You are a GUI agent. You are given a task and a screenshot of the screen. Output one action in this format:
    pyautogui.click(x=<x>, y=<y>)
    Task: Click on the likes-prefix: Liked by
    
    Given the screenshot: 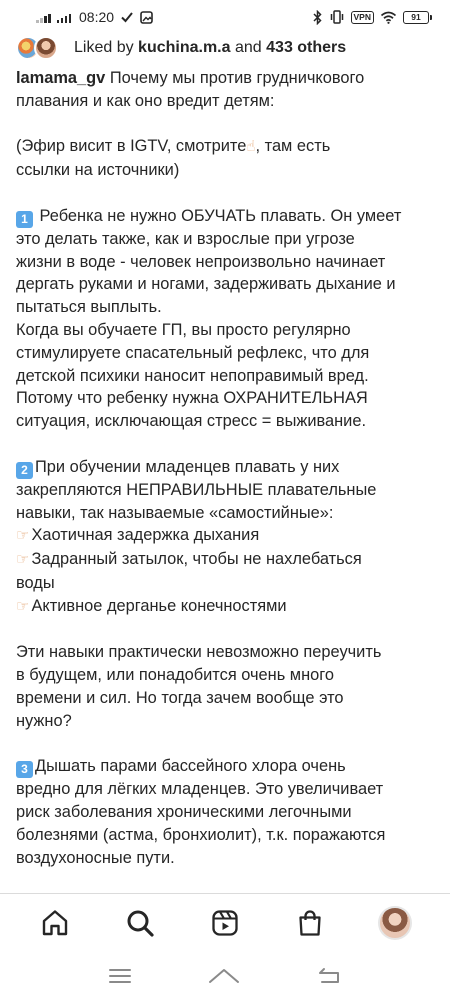 What is the action you would take?
    pyautogui.click(x=104, y=47)
    